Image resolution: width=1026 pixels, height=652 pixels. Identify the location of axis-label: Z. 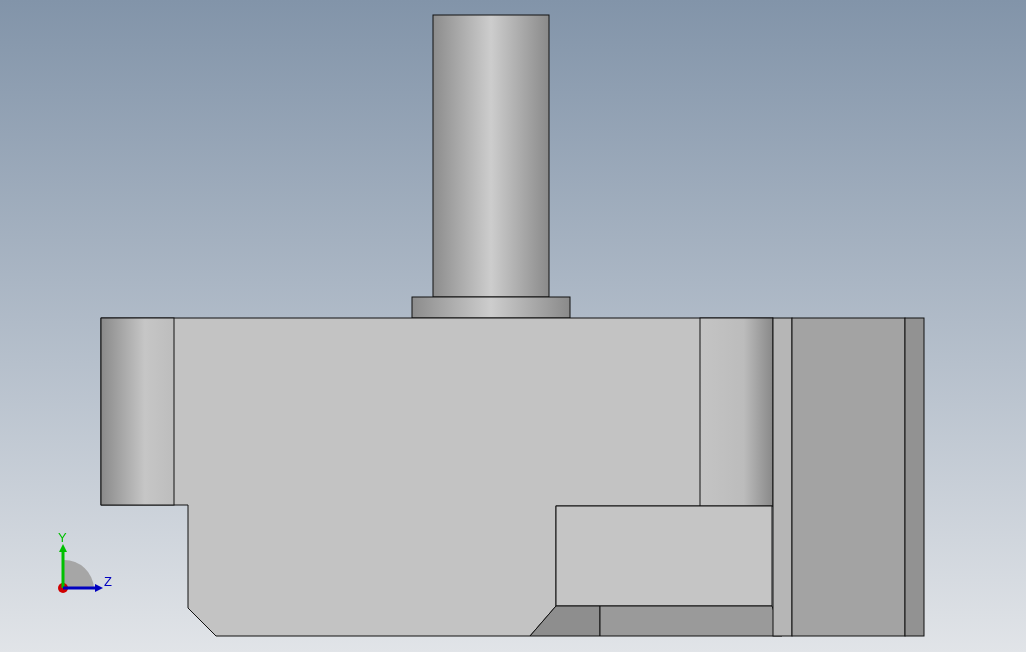
(108, 581).